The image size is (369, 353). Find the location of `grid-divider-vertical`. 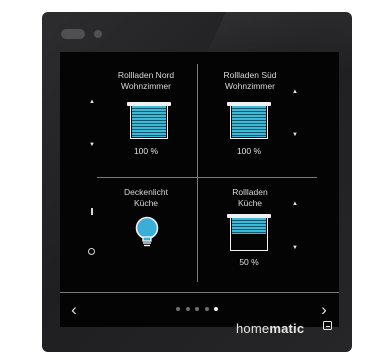

grid-divider-vertical is located at coordinates (197, 173).